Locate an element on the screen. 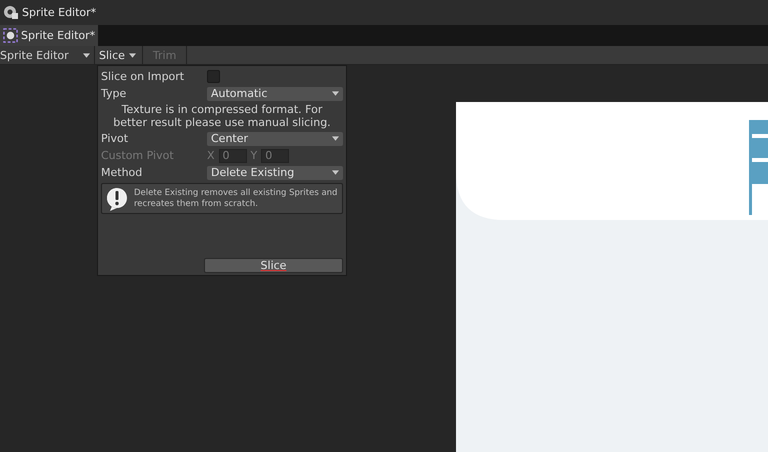 The width and height of the screenshot is (768, 452). editor-tab: Sprite Editor* is located at coordinates (49, 35).